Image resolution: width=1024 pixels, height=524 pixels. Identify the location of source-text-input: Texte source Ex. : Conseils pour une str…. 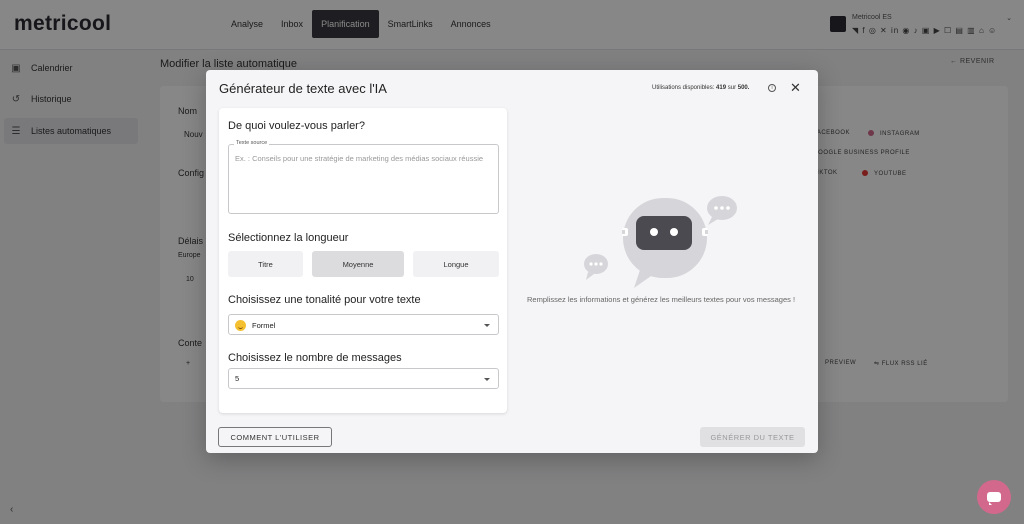
(363, 177).